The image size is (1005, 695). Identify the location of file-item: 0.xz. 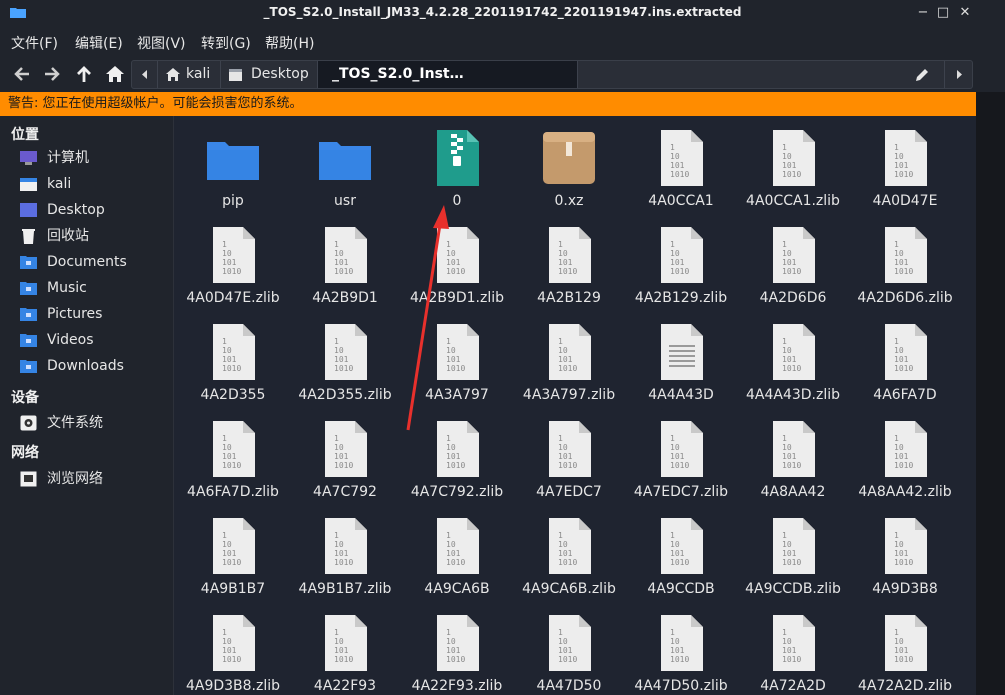
(569, 164).